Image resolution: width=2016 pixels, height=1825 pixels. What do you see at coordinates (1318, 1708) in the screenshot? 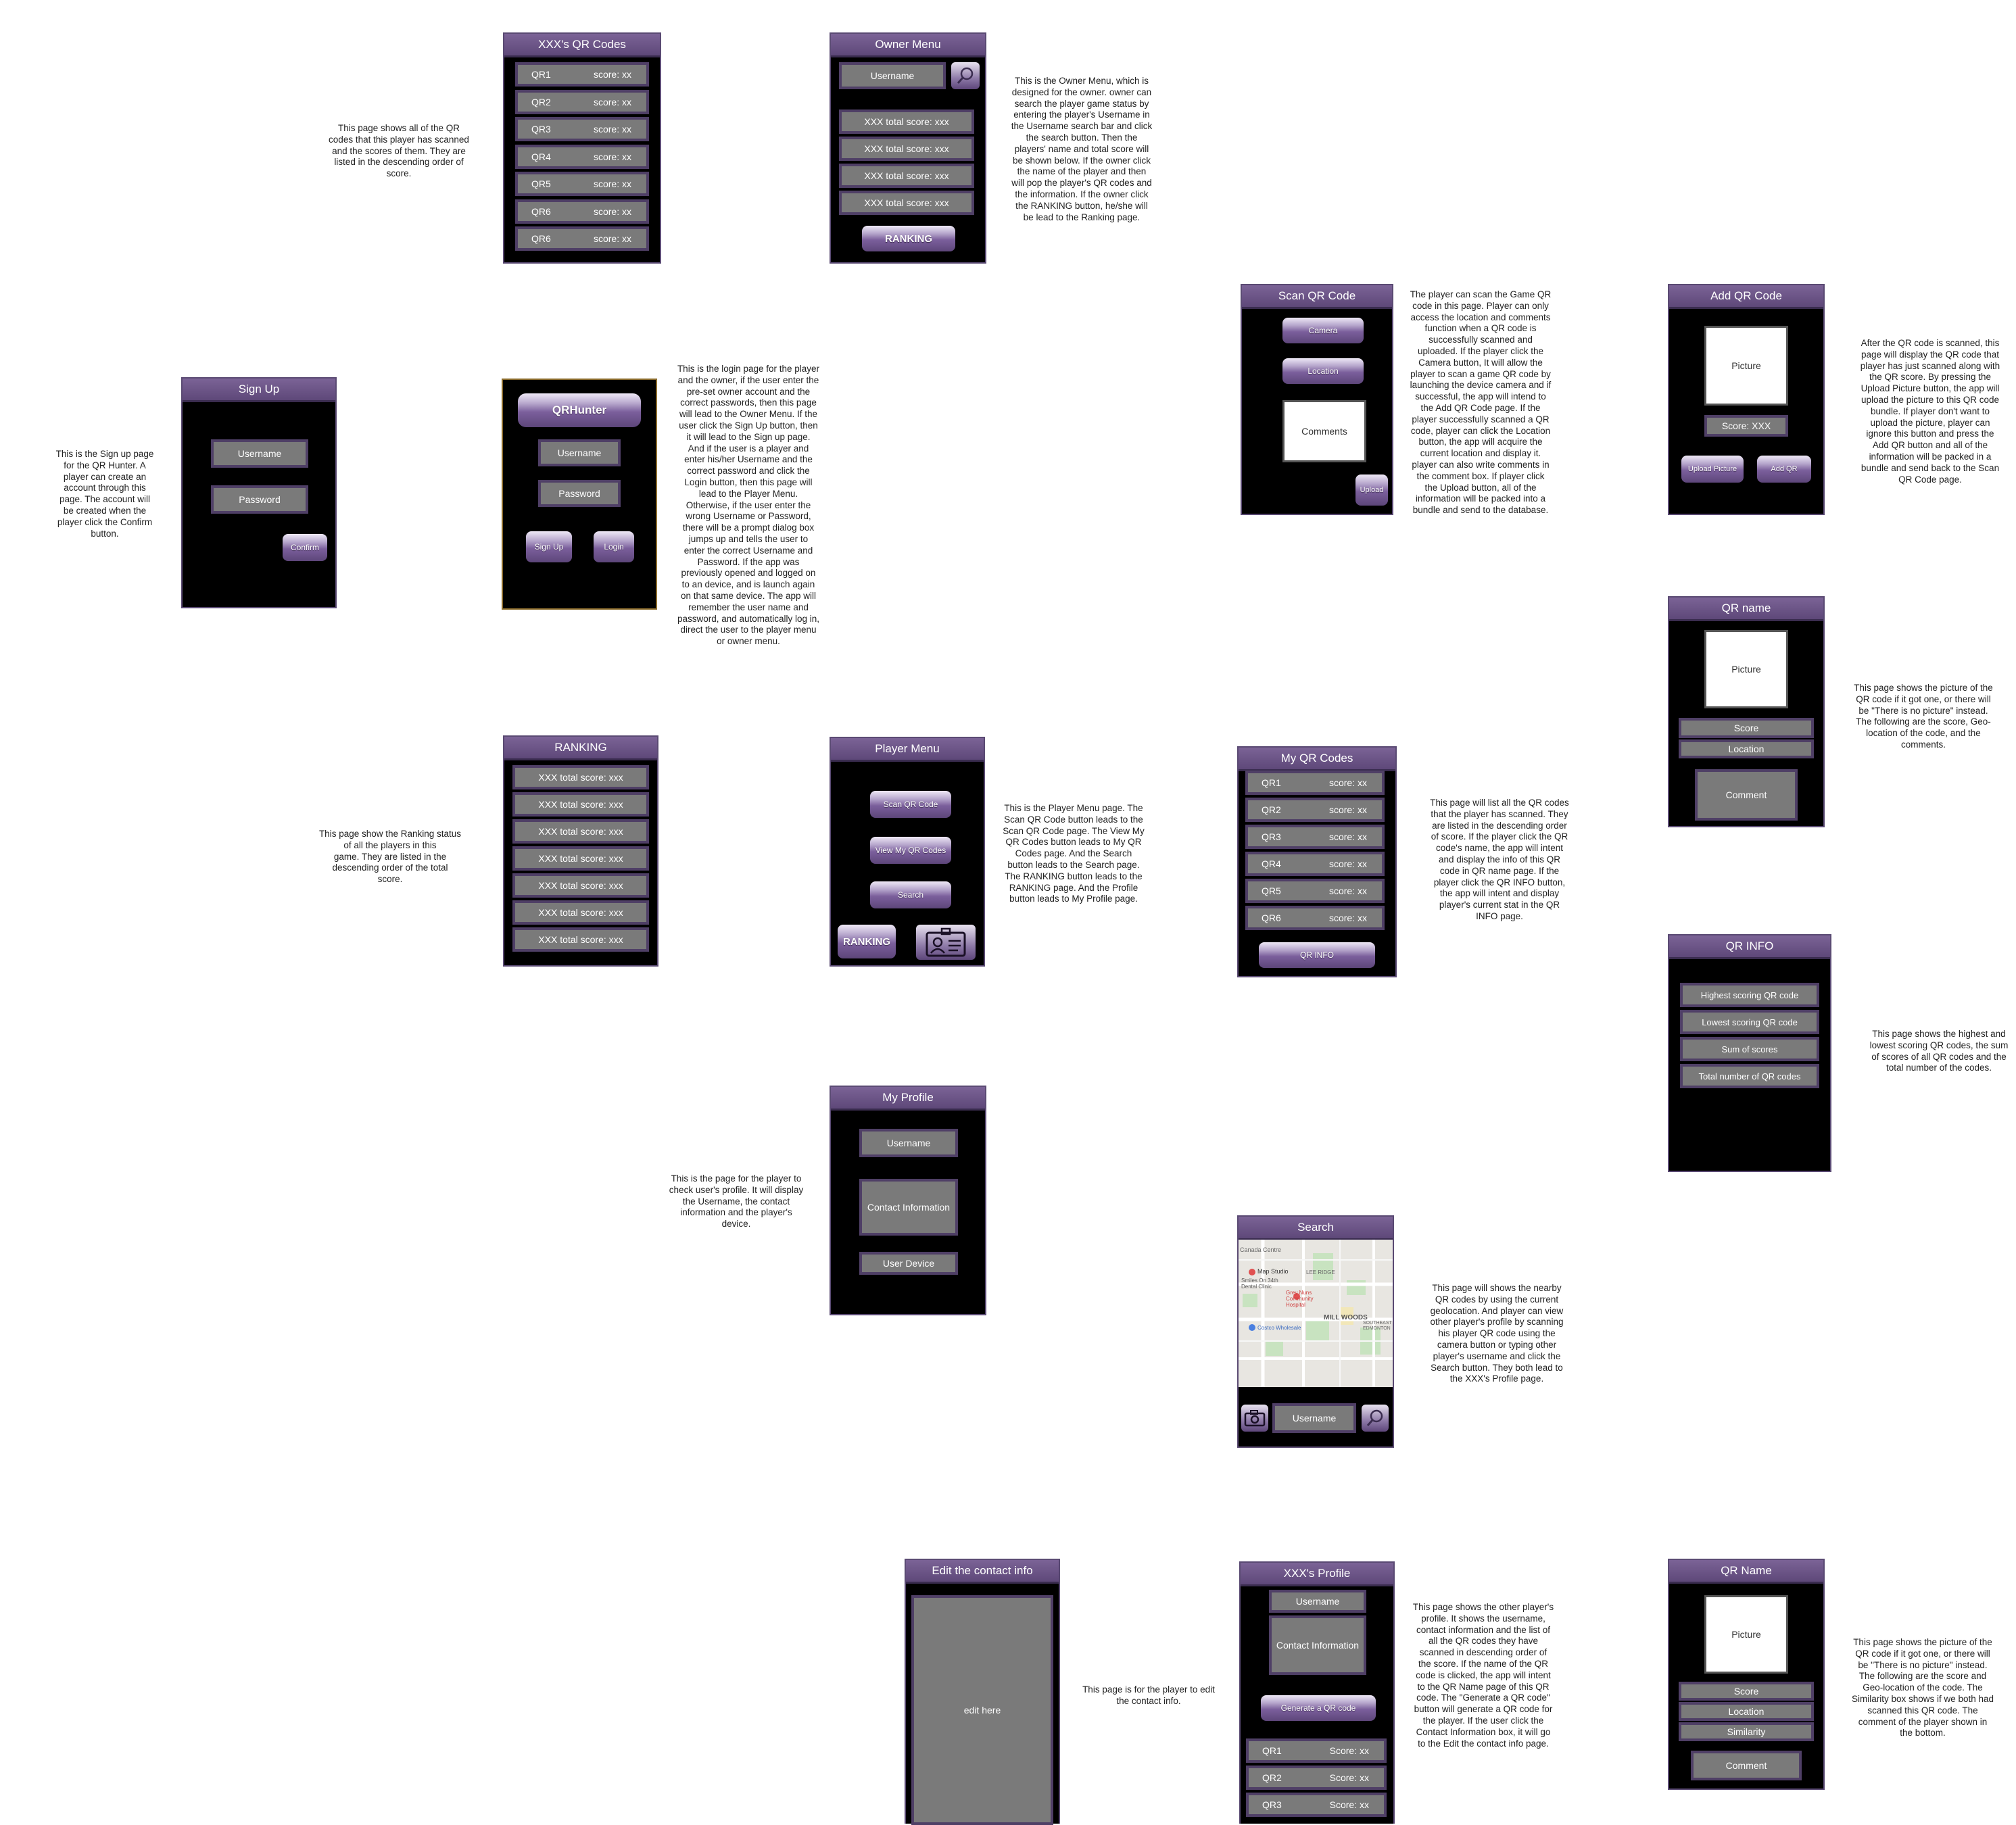
I see `generate-qr-code-button: Generate a QR code` at bounding box center [1318, 1708].